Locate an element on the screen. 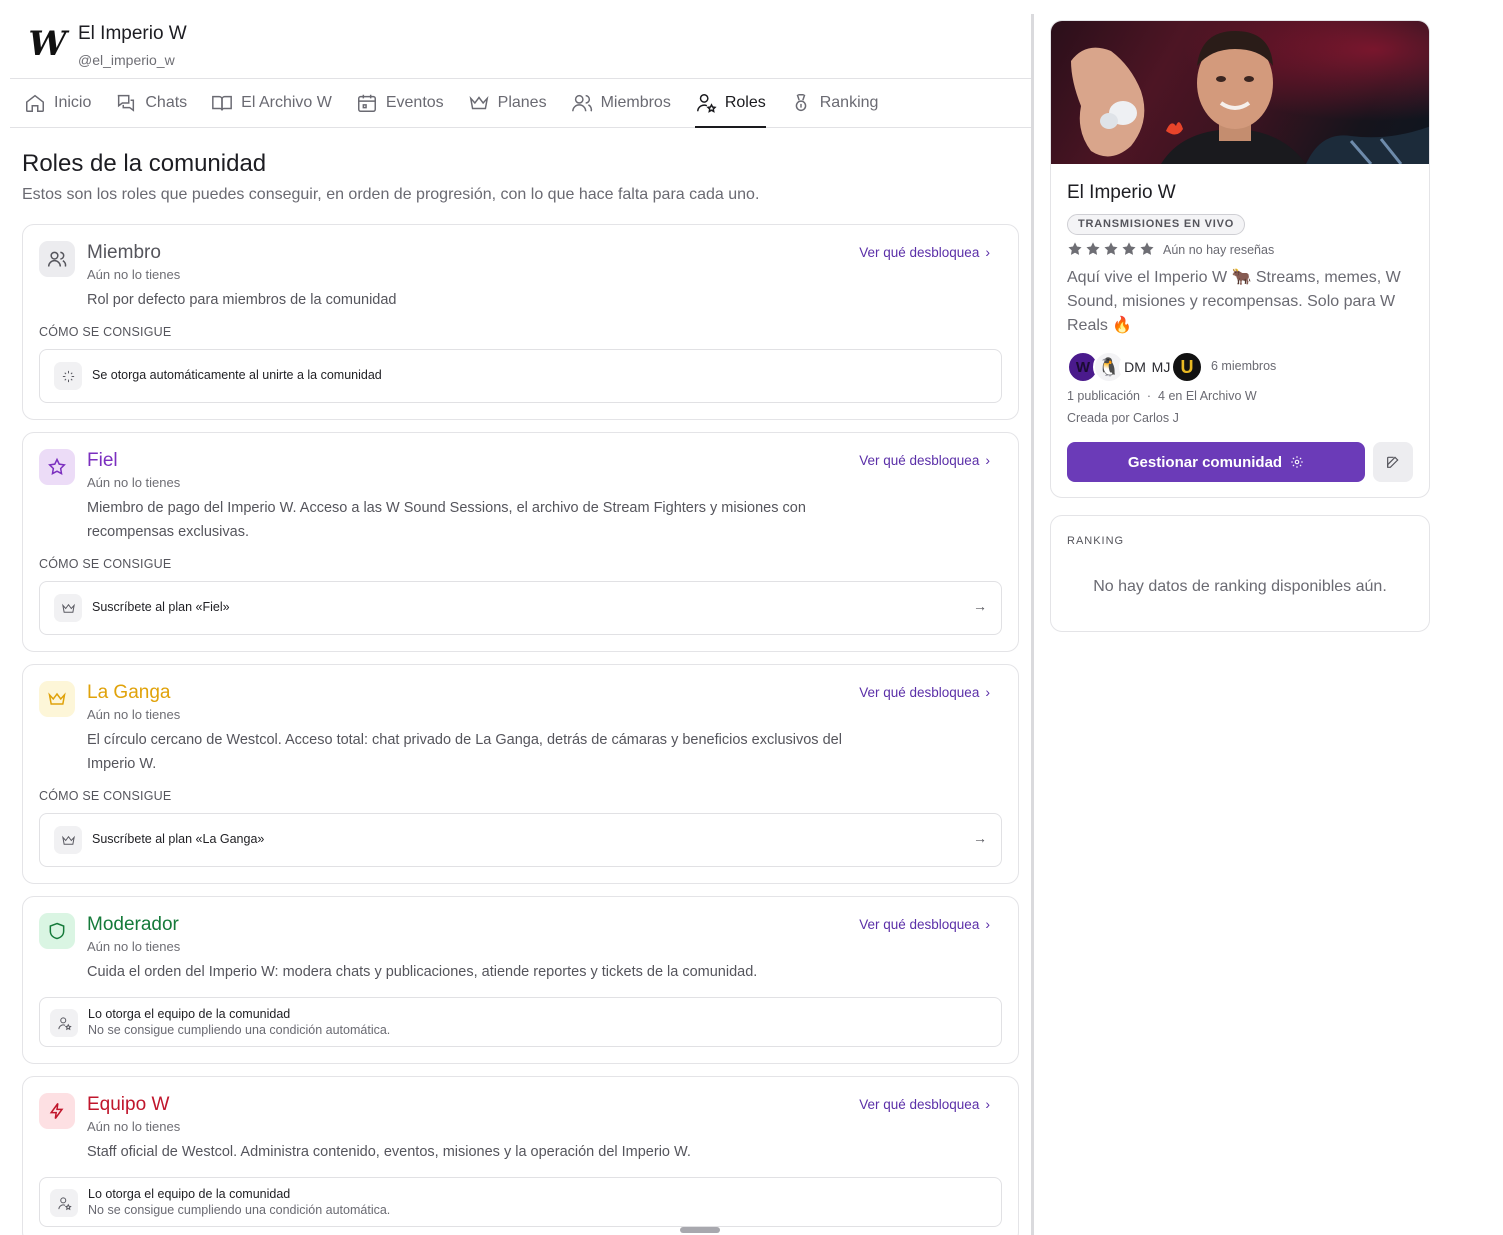 The height and width of the screenshot is (1235, 1503). community-logo: W is located at coordinates (46, 44).